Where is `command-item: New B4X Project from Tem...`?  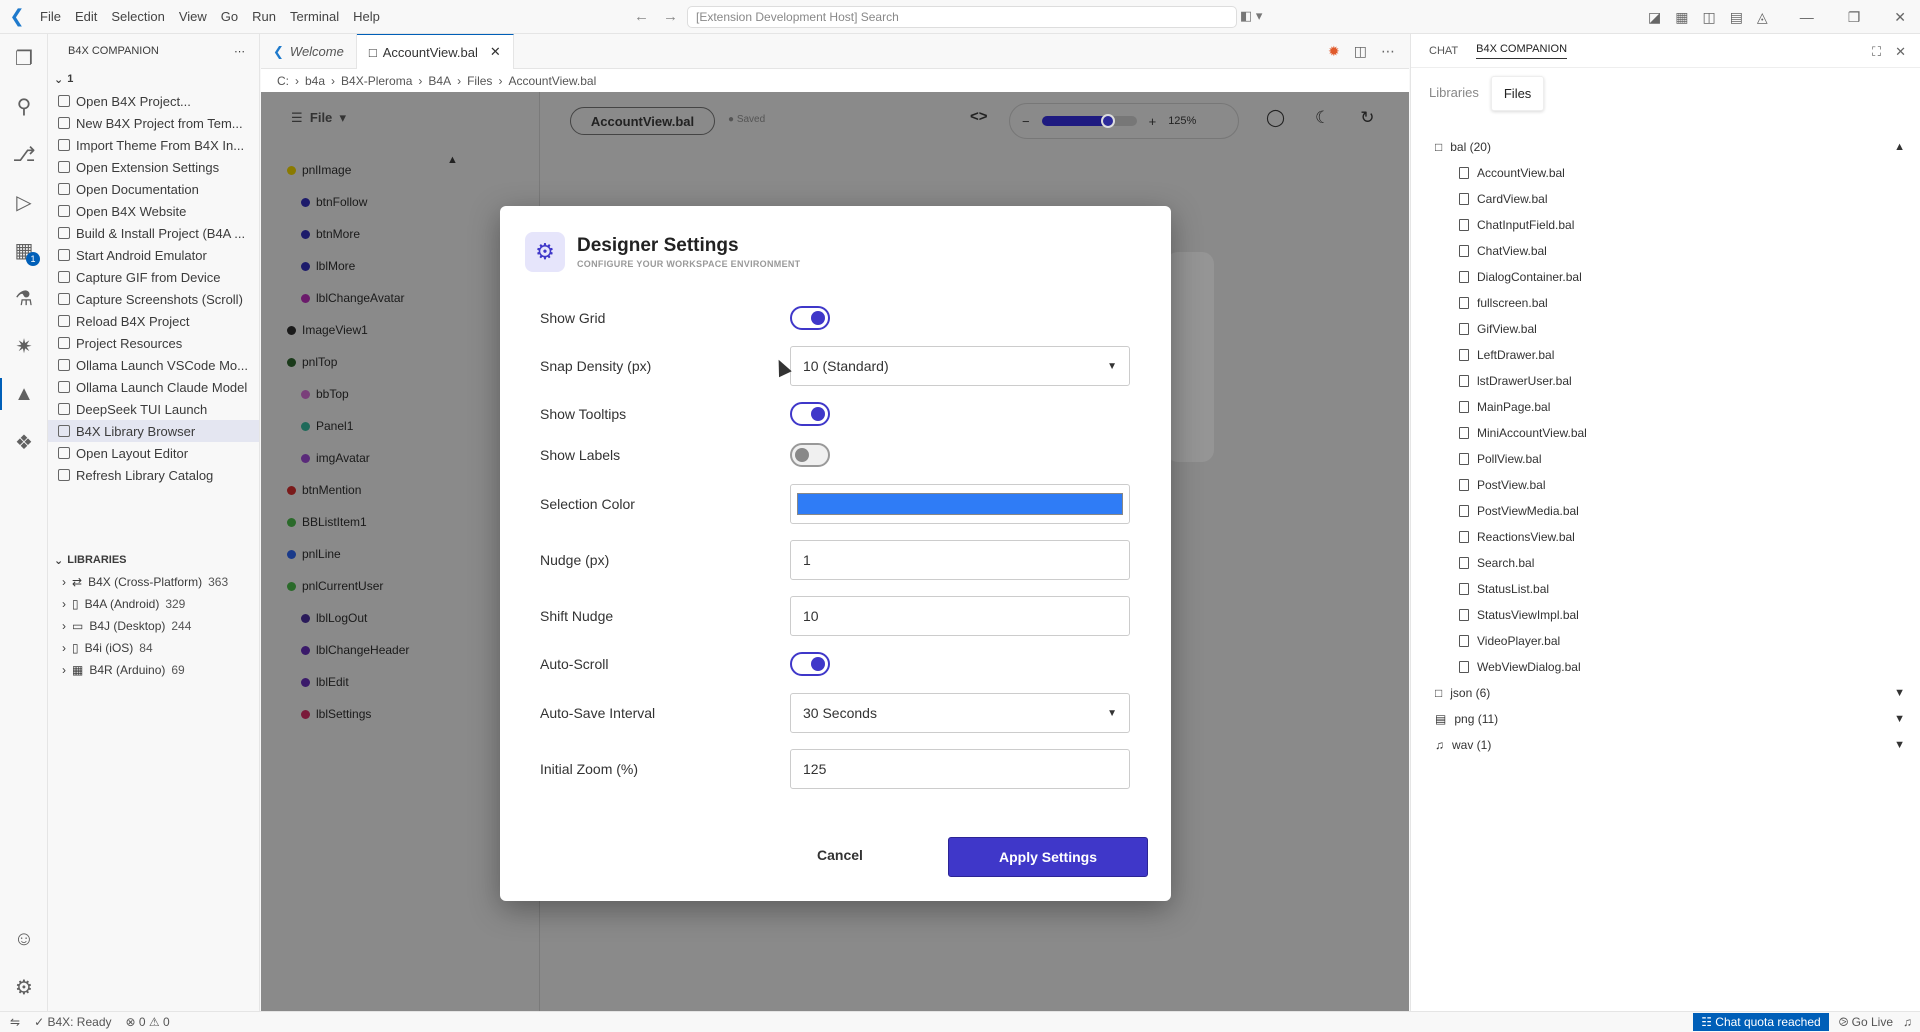 command-item: New B4X Project from Tem... is located at coordinates (153, 123).